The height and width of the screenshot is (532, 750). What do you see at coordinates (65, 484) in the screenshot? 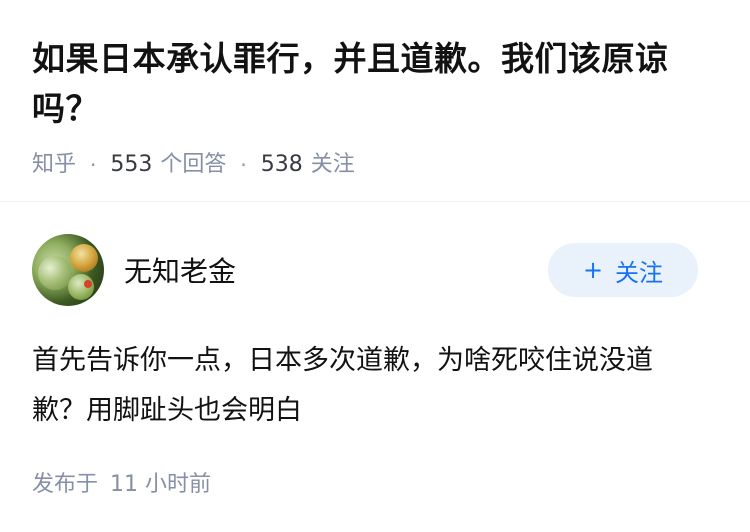
I see `published-label: 发布于` at bounding box center [65, 484].